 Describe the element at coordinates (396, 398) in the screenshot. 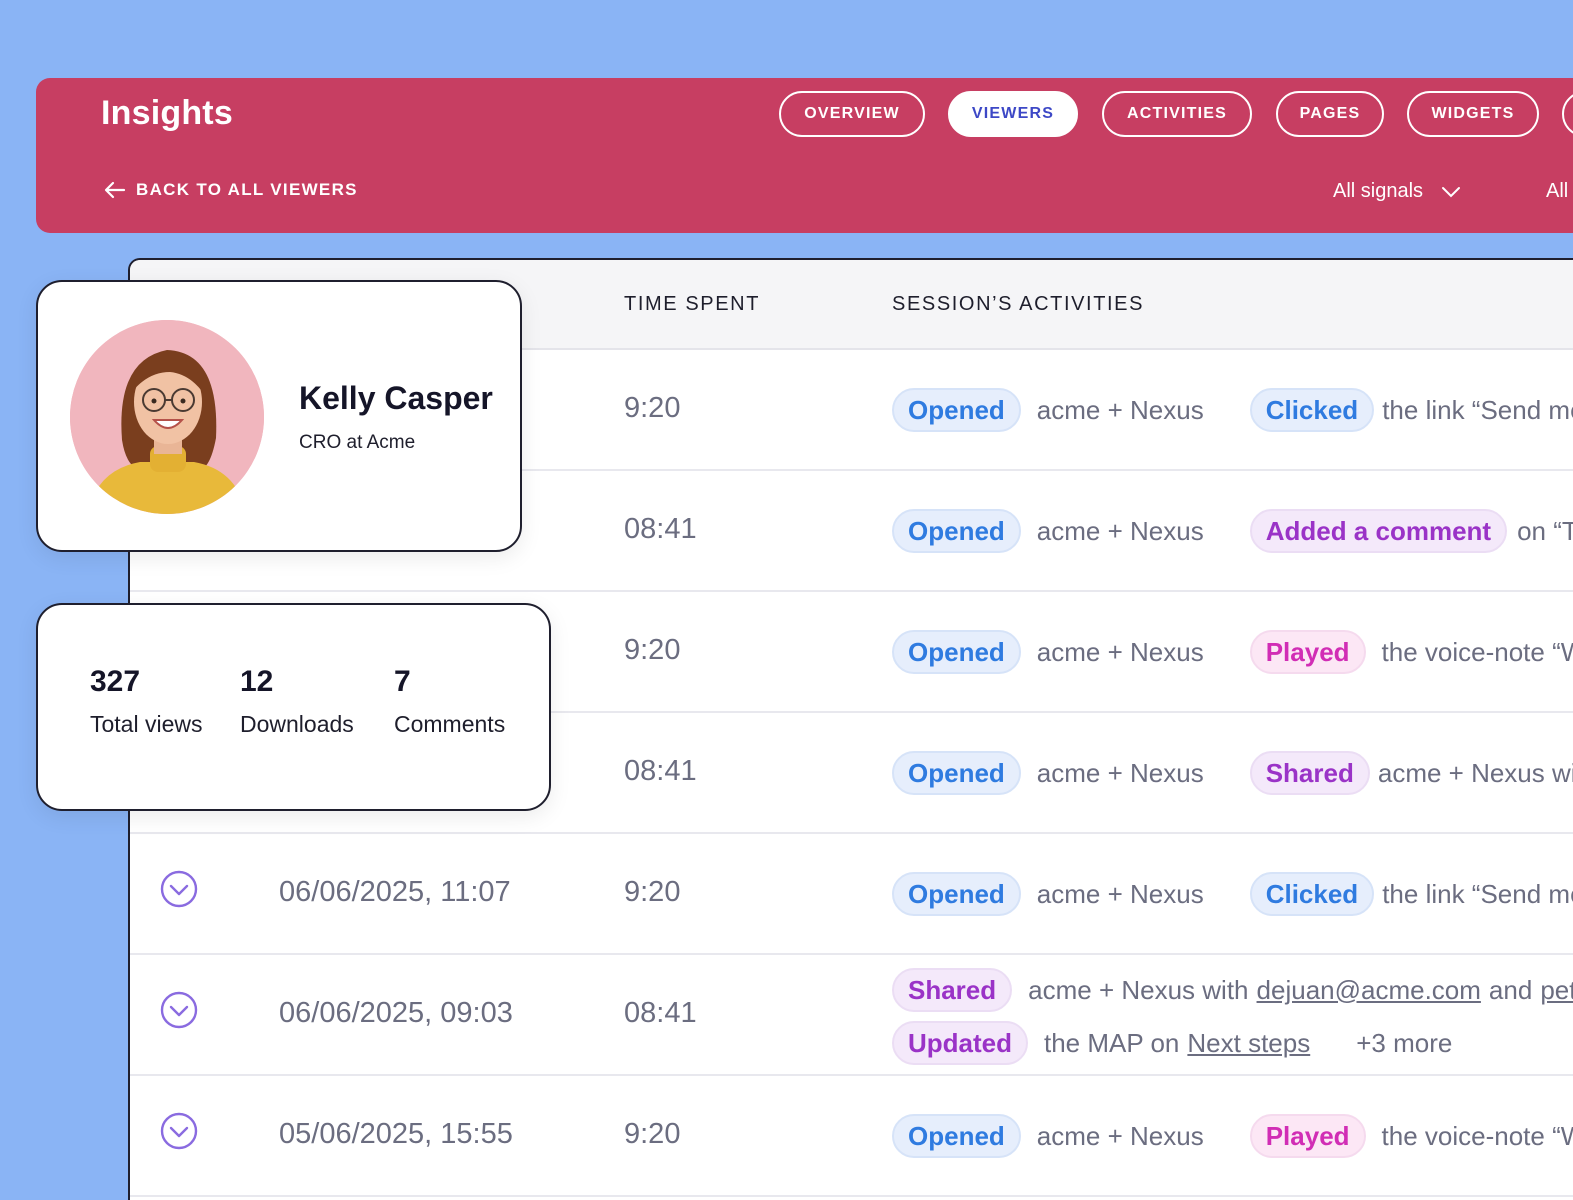

I see `viewer-name: Kelly Casper` at that location.